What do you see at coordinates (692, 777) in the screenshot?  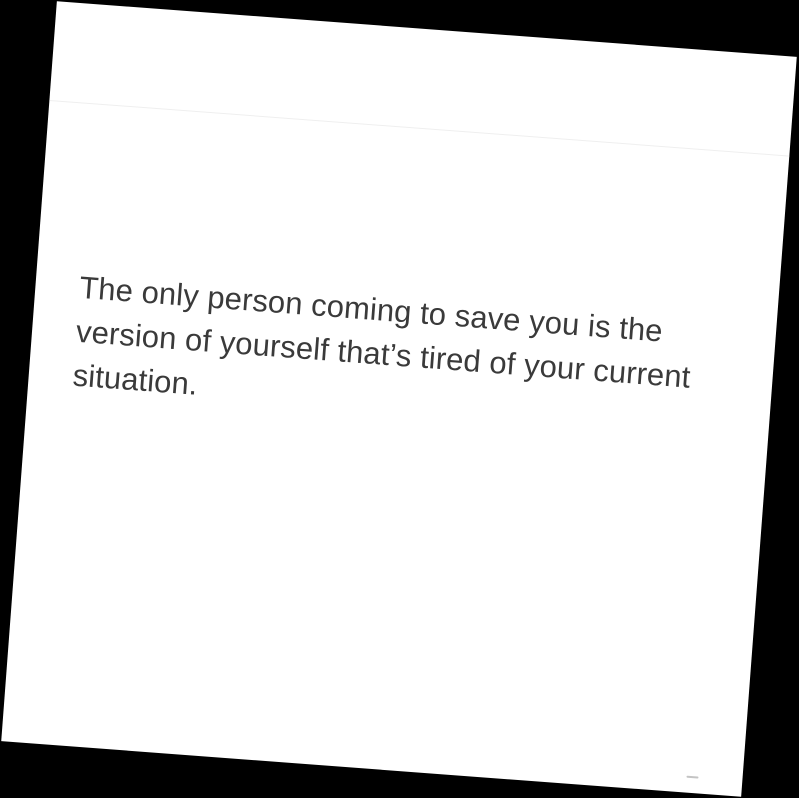 I see `scroll-indicator` at bounding box center [692, 777].